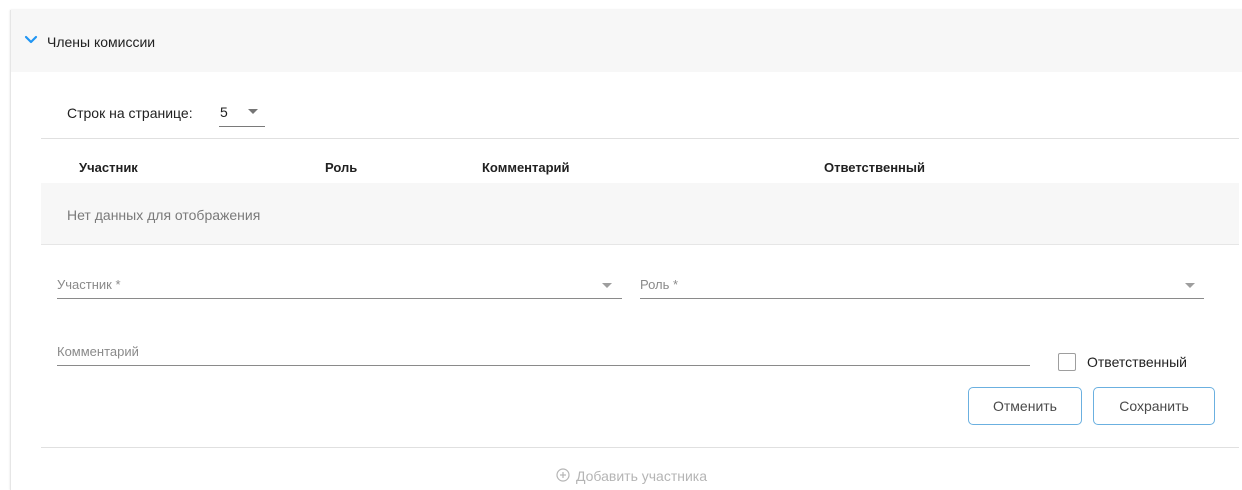 The image size is (1242, 490). What do you see at coordinates (922, 285) in the screenshot?
I see `role-select: Роль *` at bounding box center [922, 285].